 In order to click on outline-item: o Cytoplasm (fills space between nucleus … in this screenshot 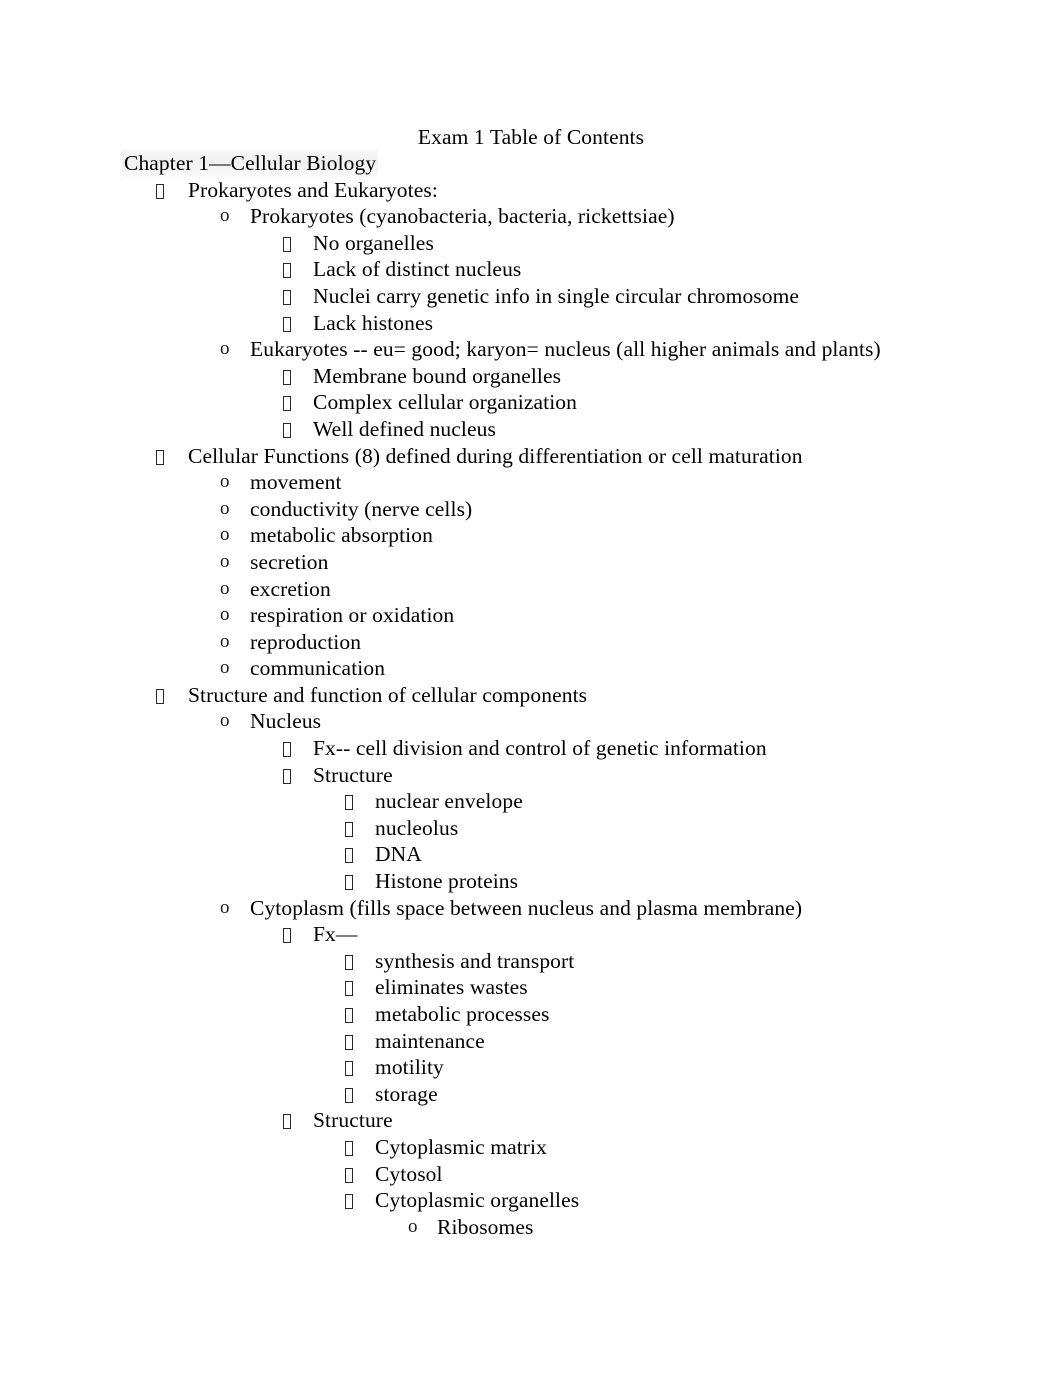, I will do `click(531, 908)`.